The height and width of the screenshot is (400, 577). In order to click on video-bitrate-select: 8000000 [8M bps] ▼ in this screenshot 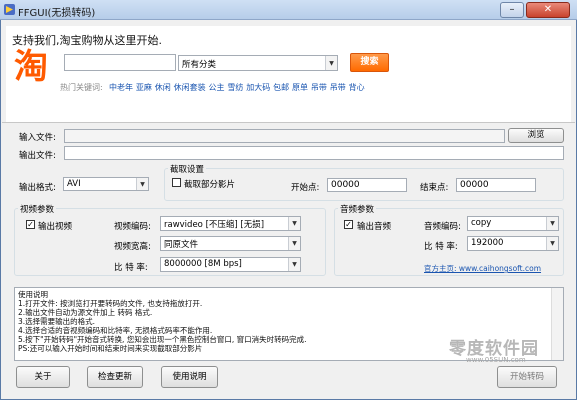, I will do `click(230, 264)`.